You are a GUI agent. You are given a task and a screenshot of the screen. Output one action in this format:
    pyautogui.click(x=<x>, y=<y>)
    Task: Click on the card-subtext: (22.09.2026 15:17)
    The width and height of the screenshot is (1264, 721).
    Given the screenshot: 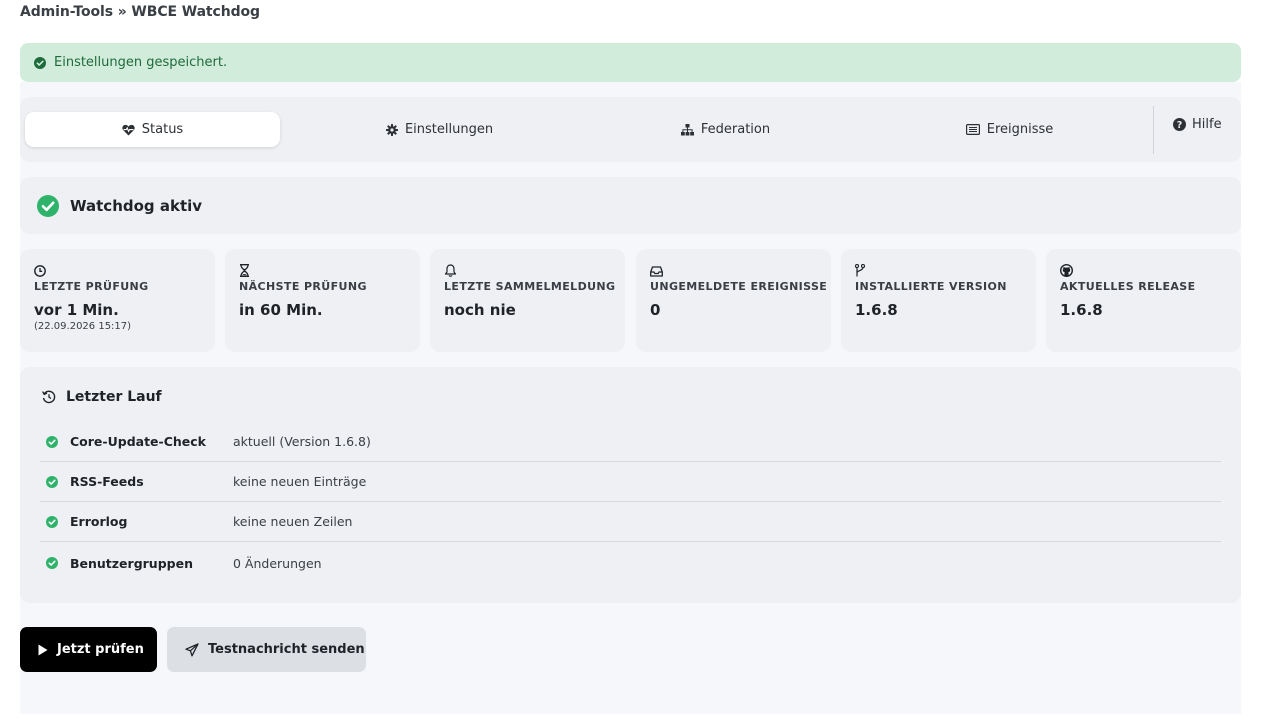 What is the action you would take?
    pyautogui.click(x=83, y=326)
    